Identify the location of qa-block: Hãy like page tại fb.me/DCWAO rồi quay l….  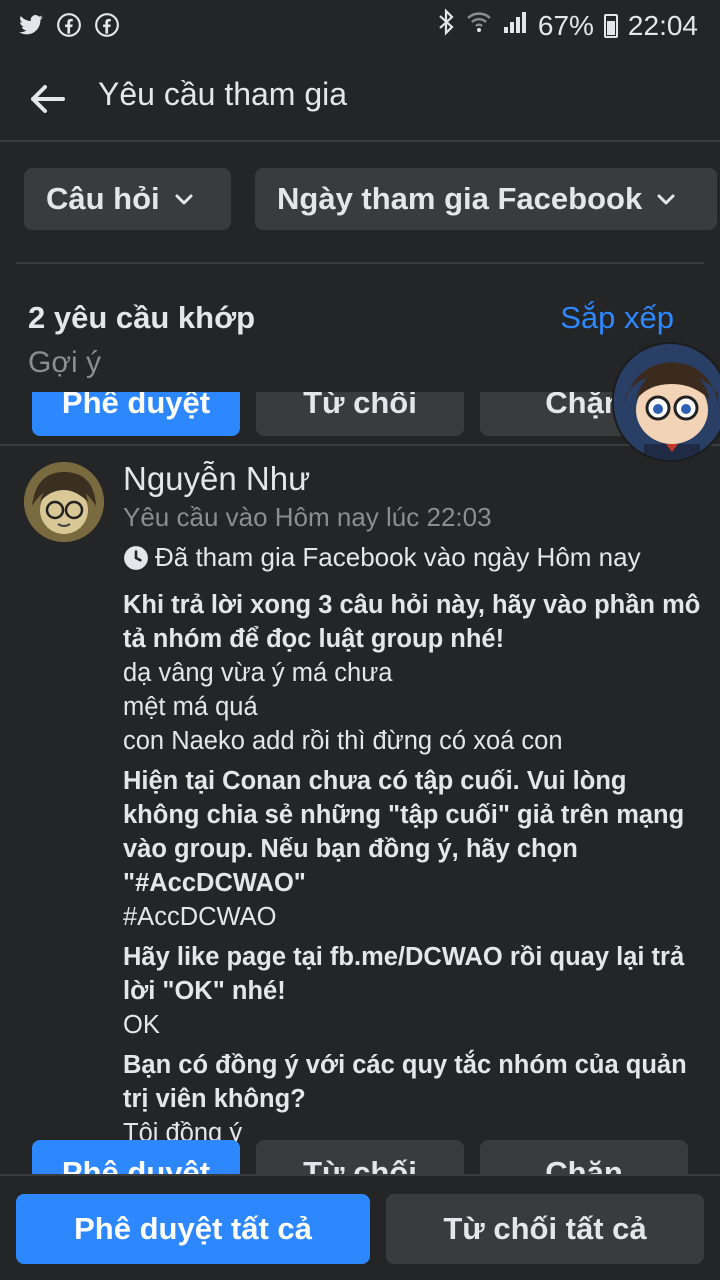
(413, 991).